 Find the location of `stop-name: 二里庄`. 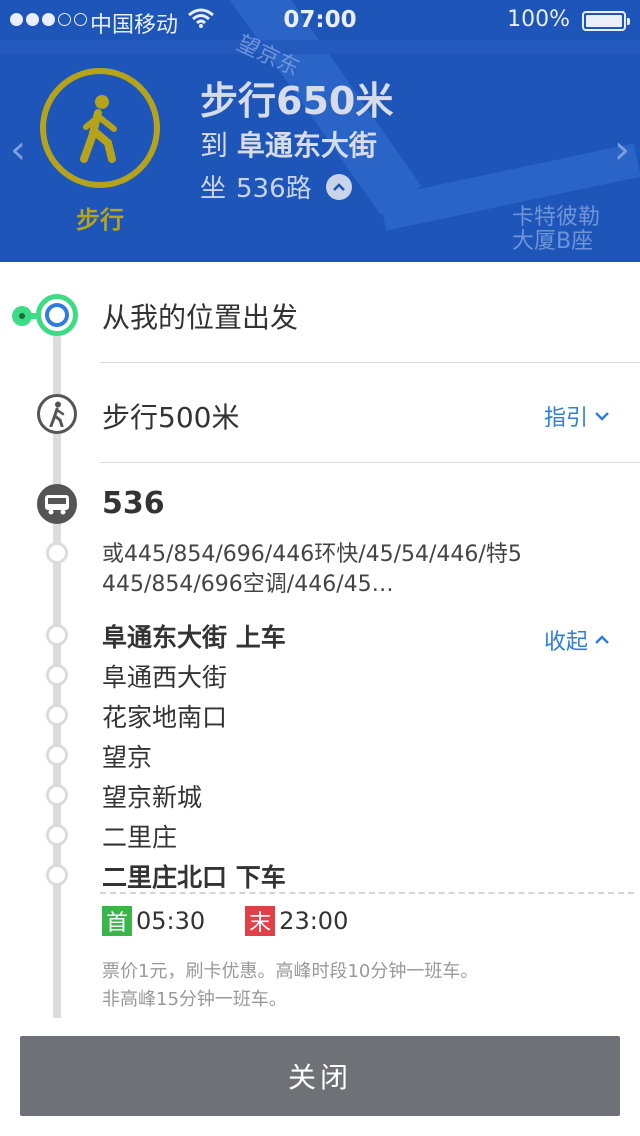

stop-name: 二里庄 is located at coordinates (140, 837).